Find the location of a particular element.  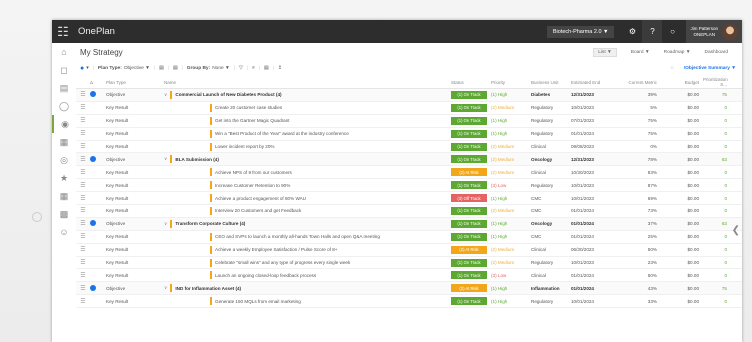

expand-icon: ▤ is located at coordinates (161, 68).